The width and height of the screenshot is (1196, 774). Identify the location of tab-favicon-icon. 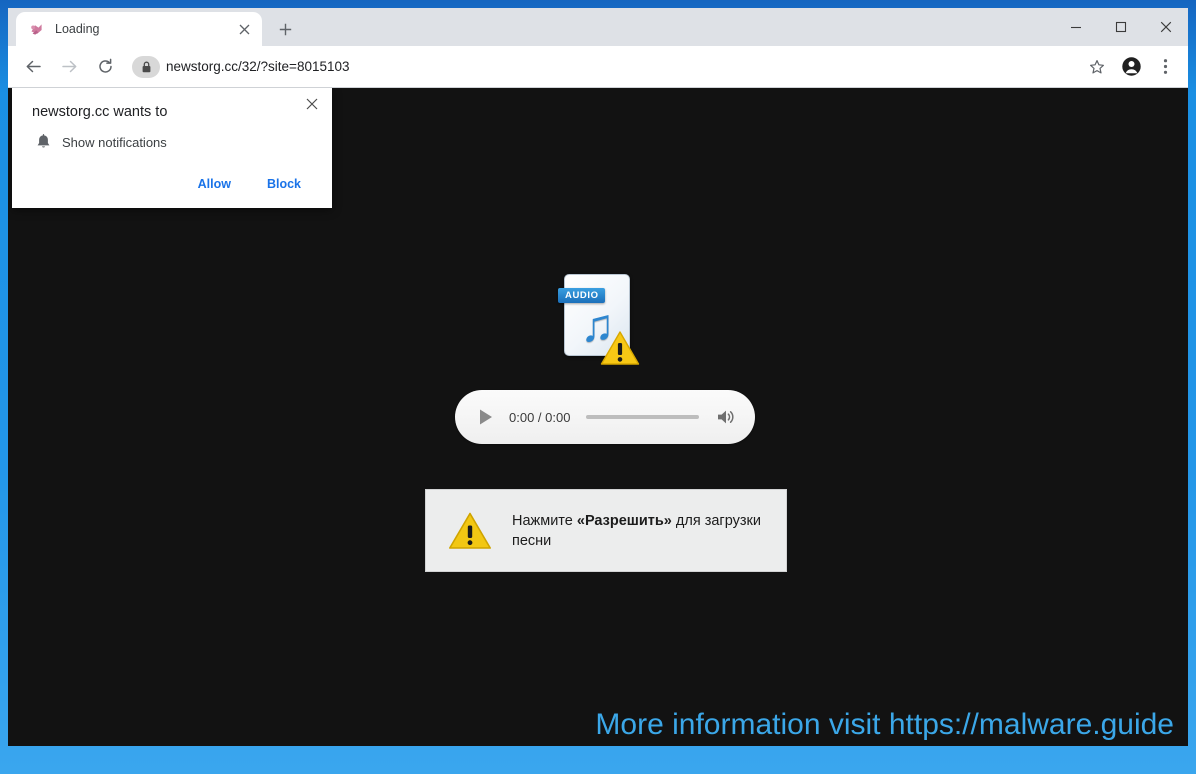
(36, 29).